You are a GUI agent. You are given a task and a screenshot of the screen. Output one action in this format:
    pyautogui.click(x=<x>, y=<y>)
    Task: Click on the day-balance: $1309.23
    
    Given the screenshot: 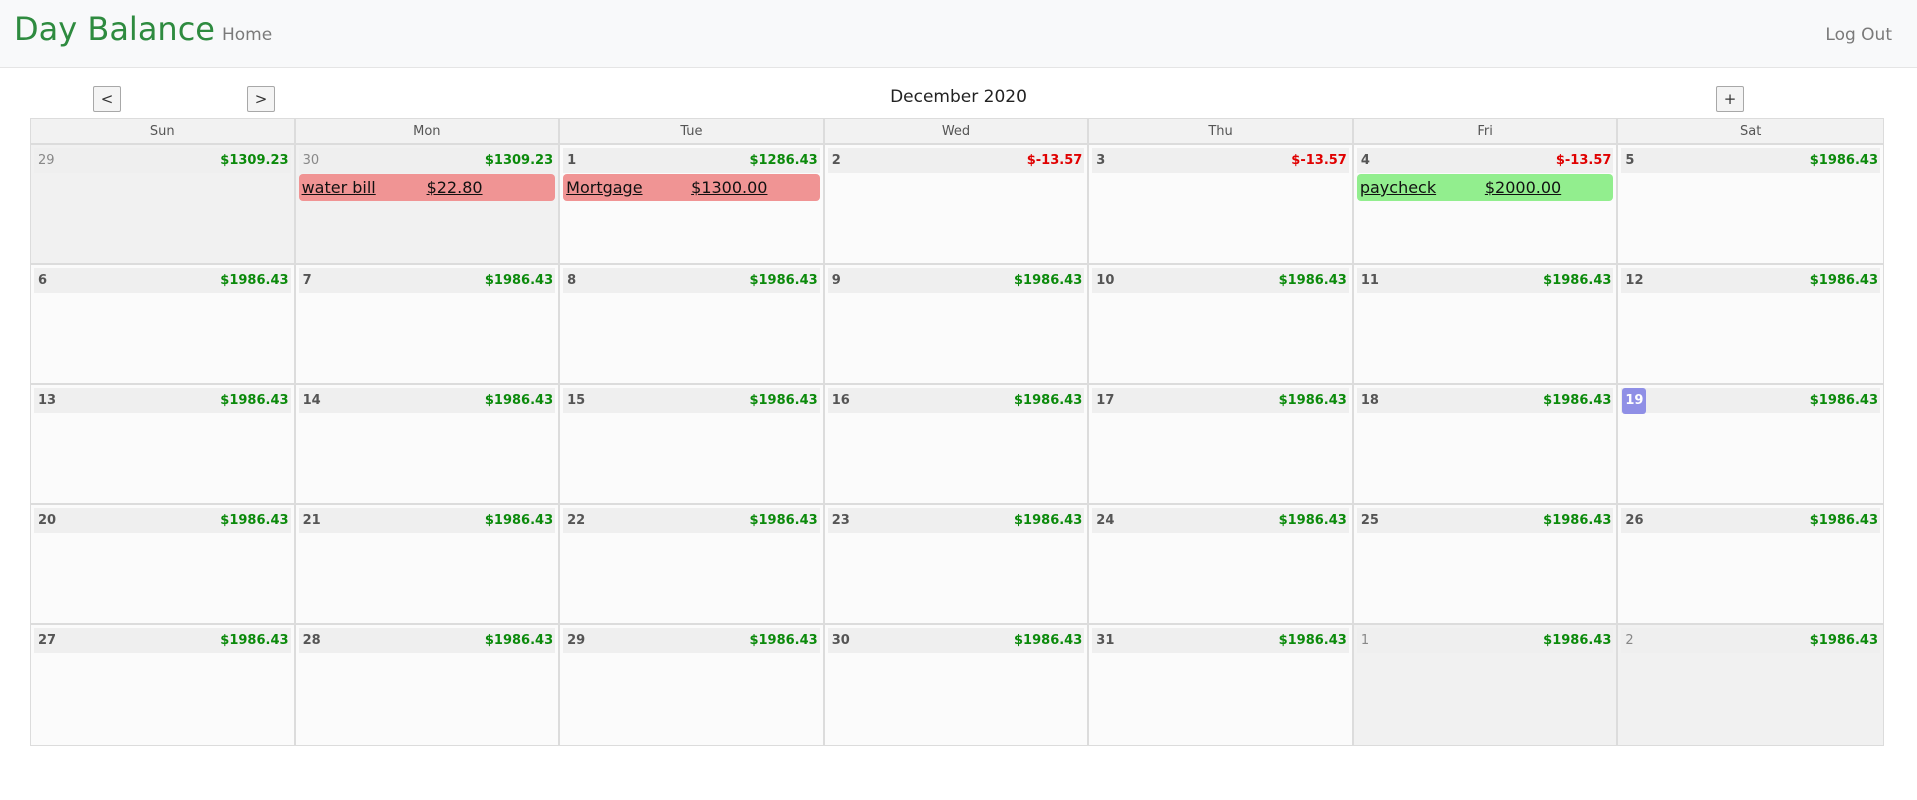 What is the action you would take?
    pyautogui.click(x=519, y=160)
    